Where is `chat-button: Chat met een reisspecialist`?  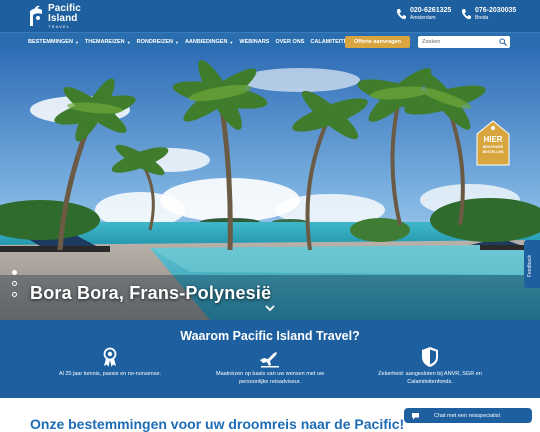 chat-button: Chat met een reisspecialist is located at coordinates (468, 415).